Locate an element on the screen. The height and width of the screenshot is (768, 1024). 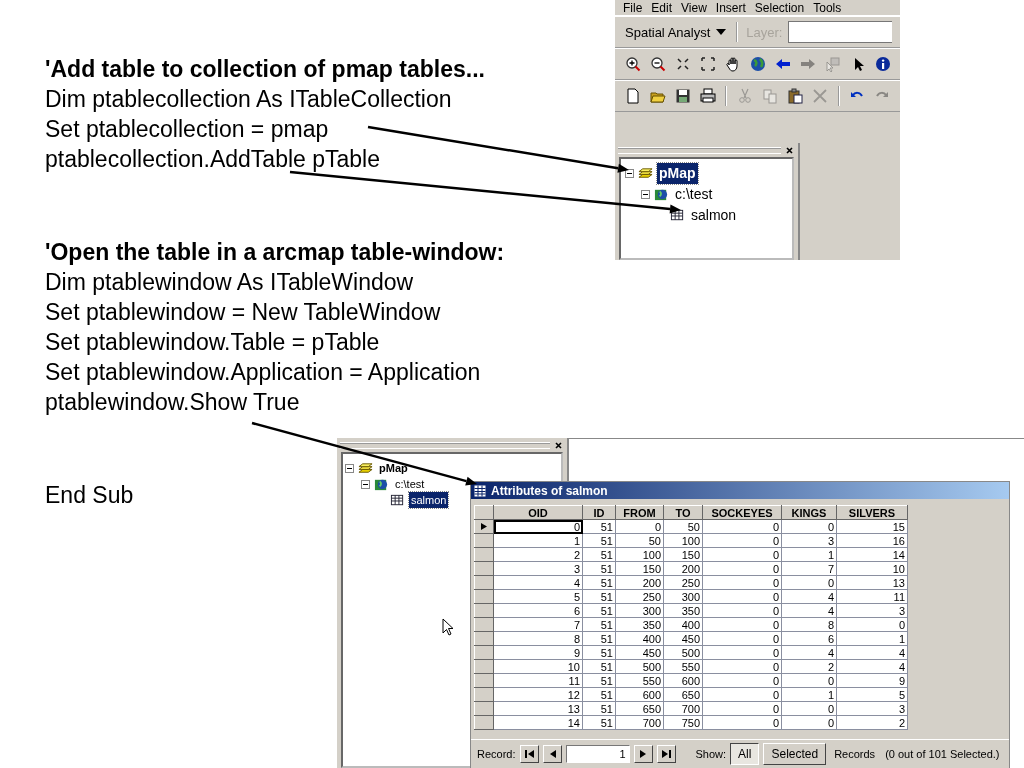
save-icon is located at coordinates (682, 96).